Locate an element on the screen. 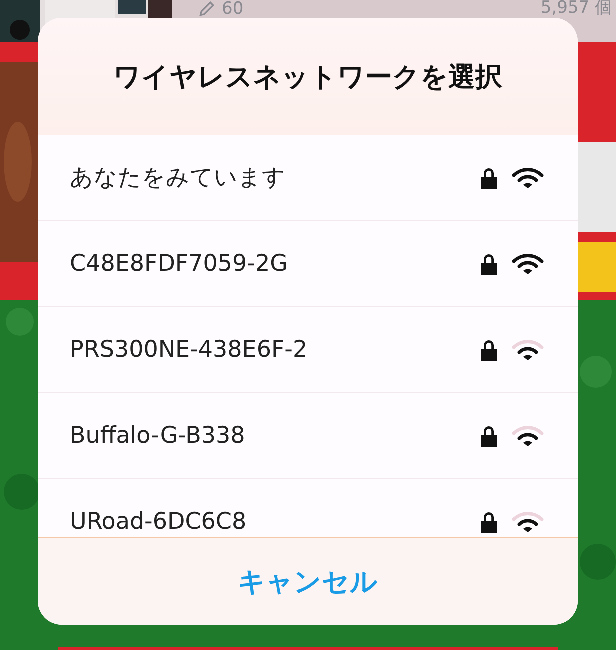  network-name: あなたをみています is located at coordinates (178, 178).